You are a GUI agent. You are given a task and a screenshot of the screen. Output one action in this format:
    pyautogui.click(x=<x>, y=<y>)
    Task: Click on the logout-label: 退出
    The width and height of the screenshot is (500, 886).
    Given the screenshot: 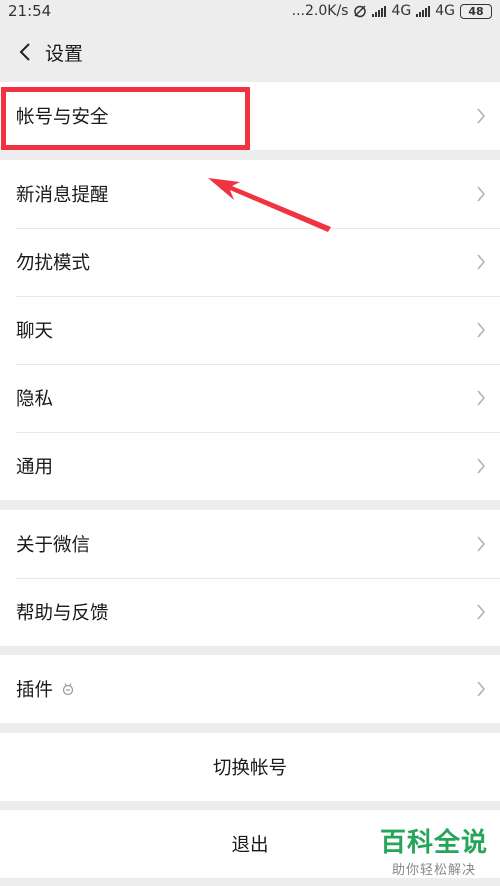 What is the action you would take?
    pyautogui.click(x=250, y=845)
    